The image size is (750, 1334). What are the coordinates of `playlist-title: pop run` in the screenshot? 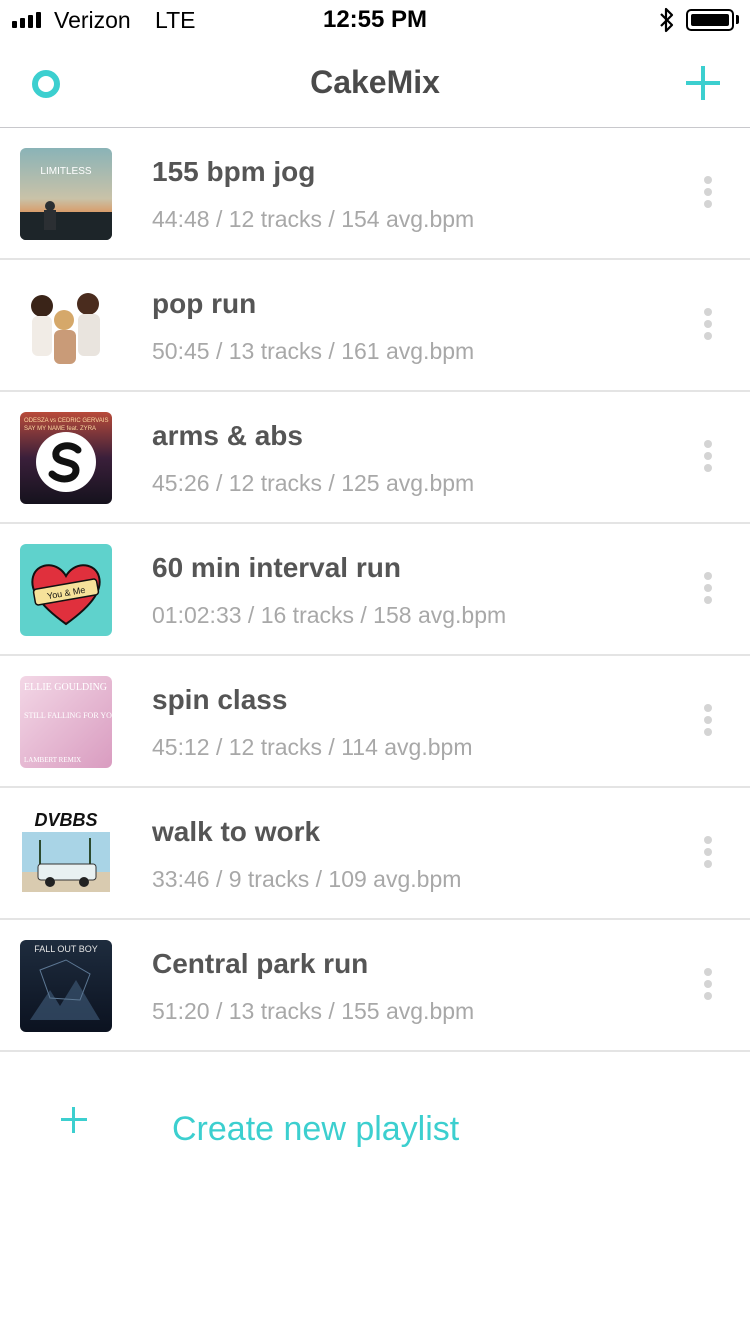 It's located at (204, 303).